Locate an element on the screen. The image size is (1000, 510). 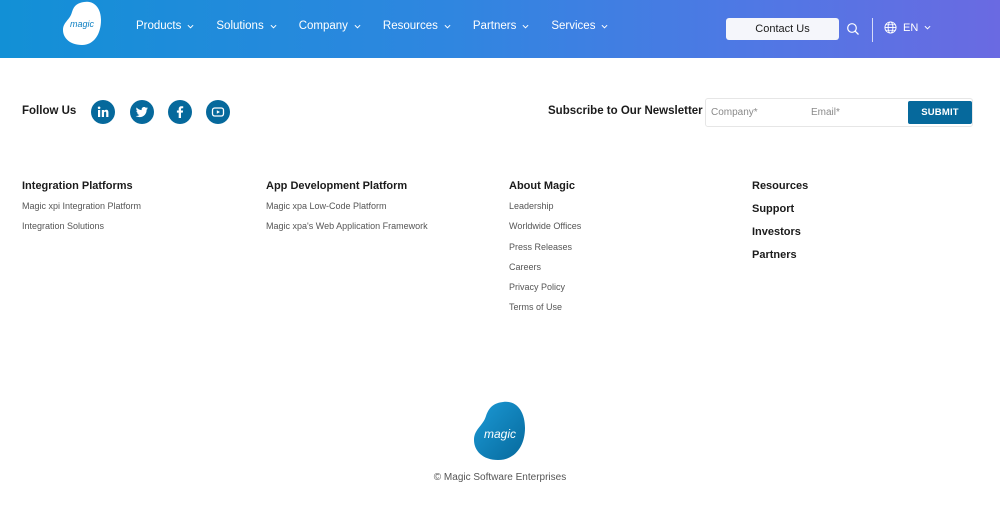
footer-link-partners: Partners is located at coordinates (780, 255).